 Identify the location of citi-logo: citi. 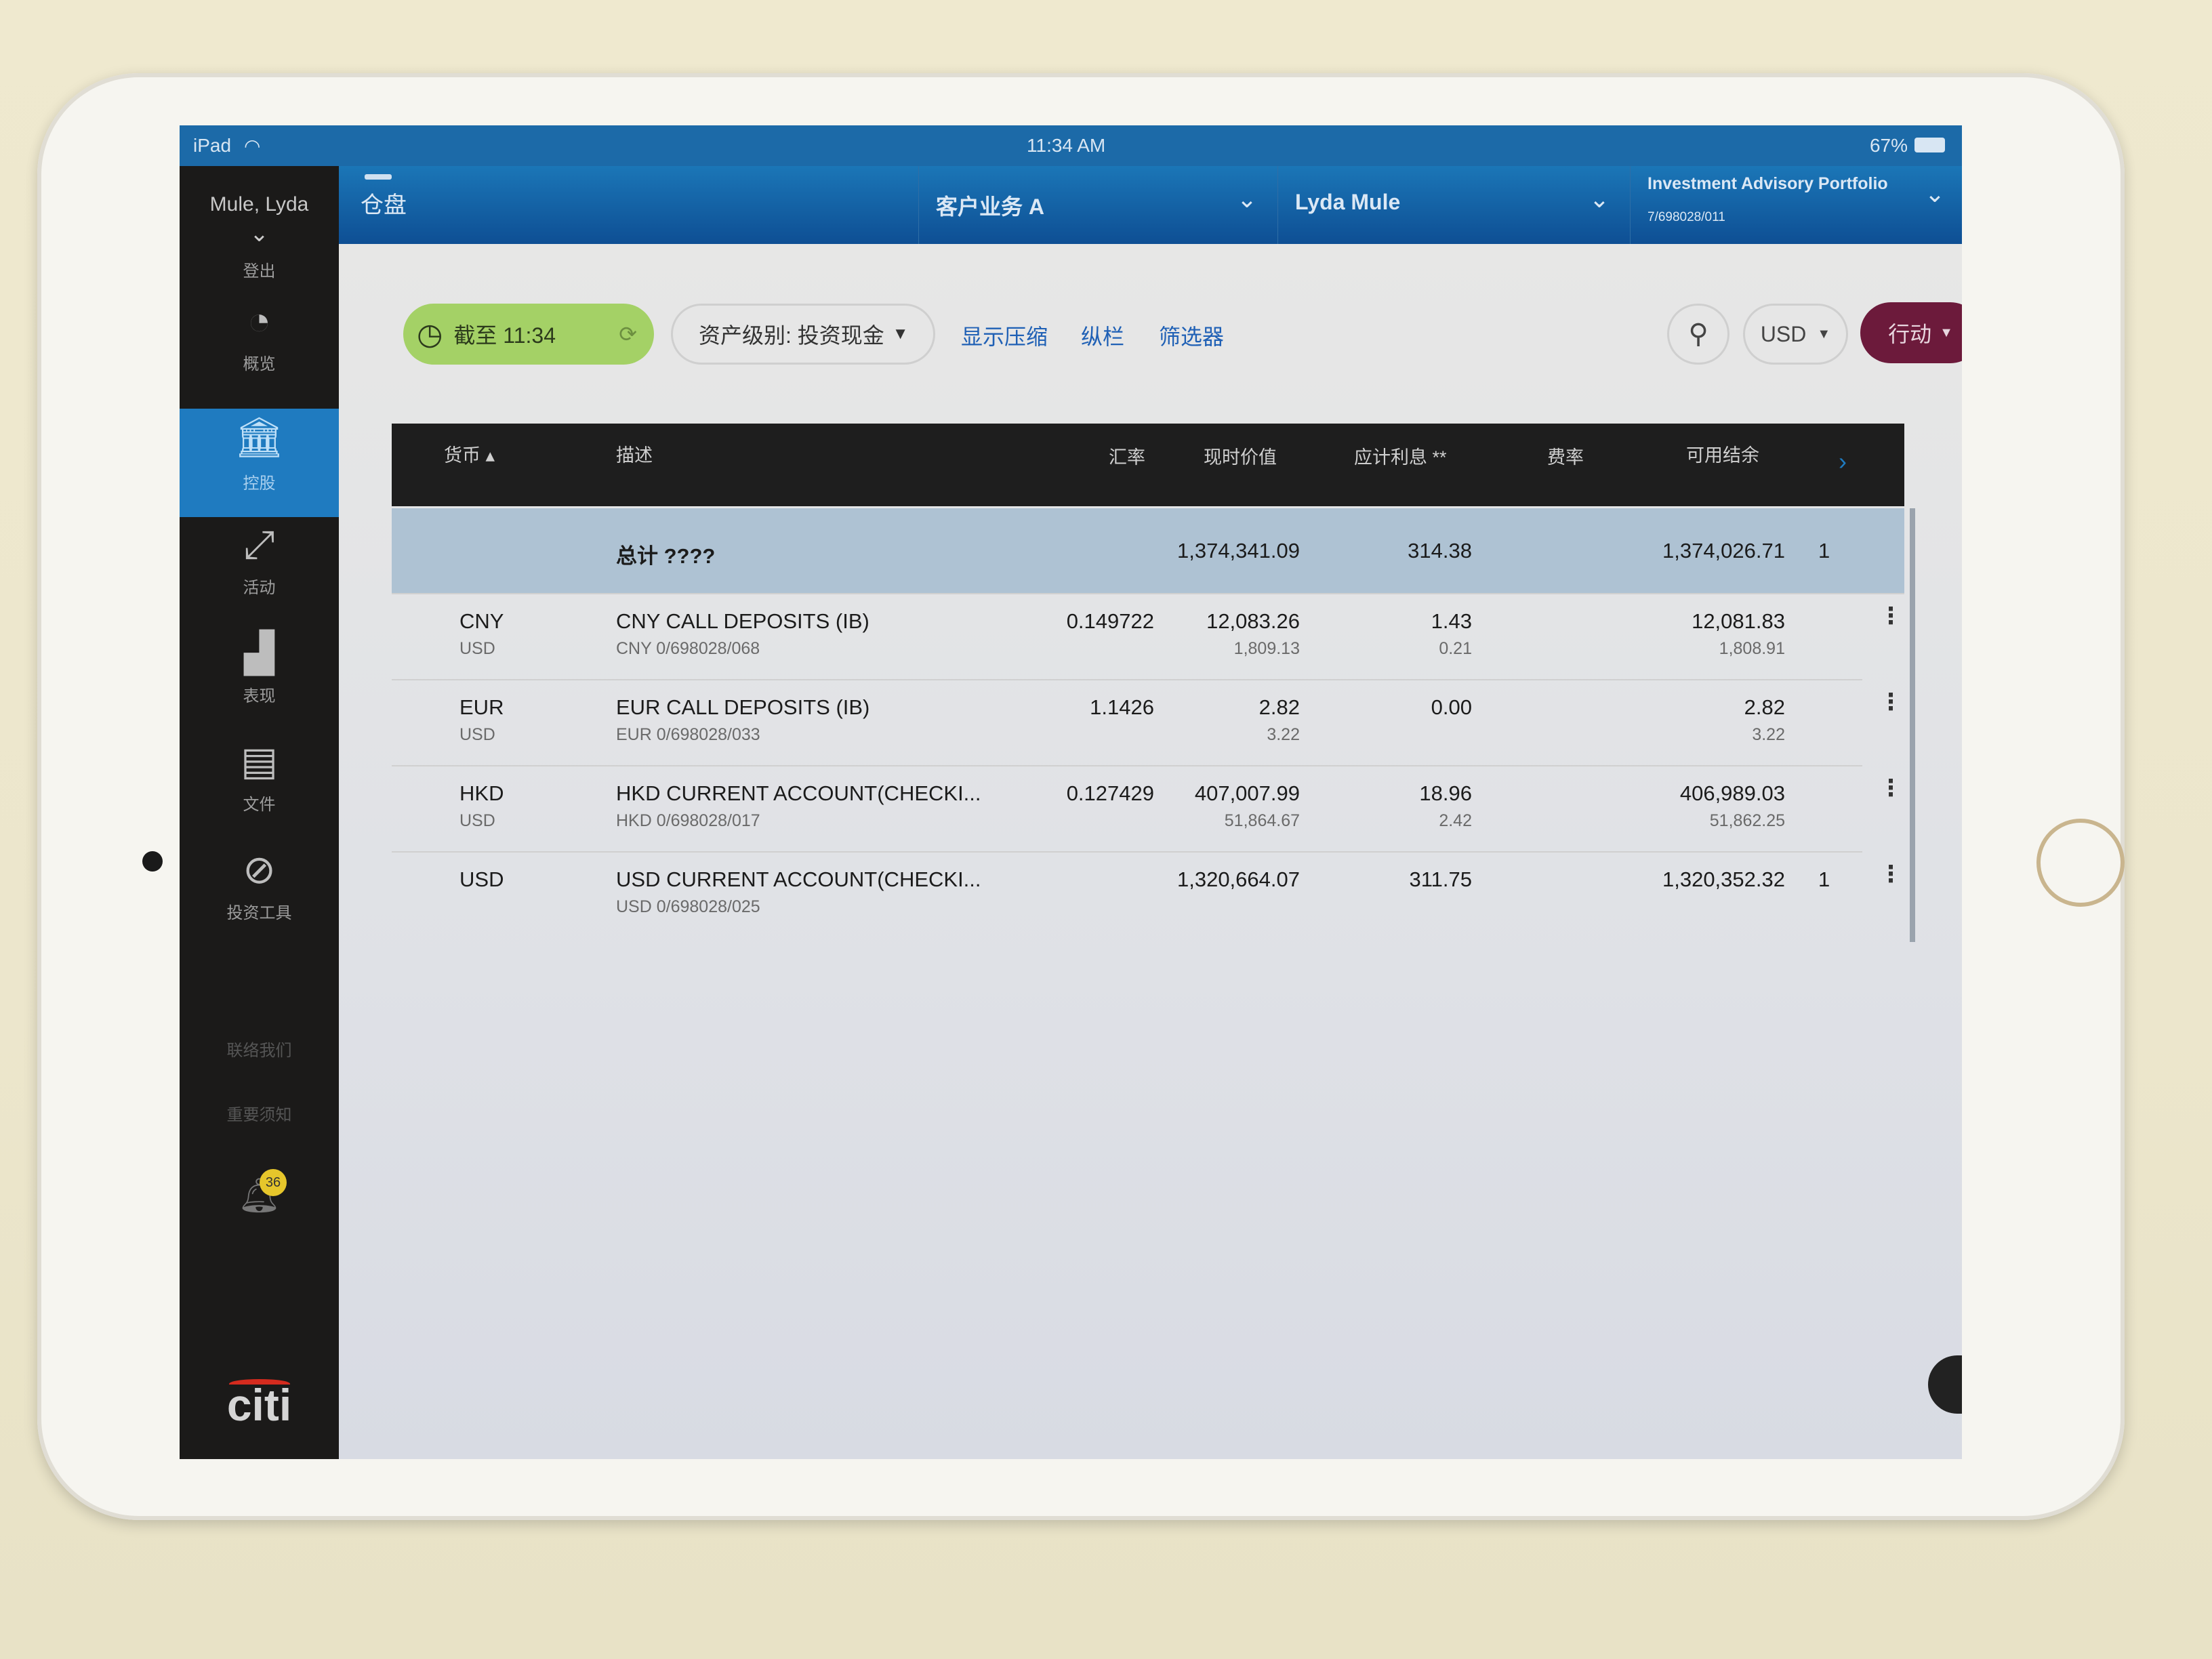
(259, 1405).